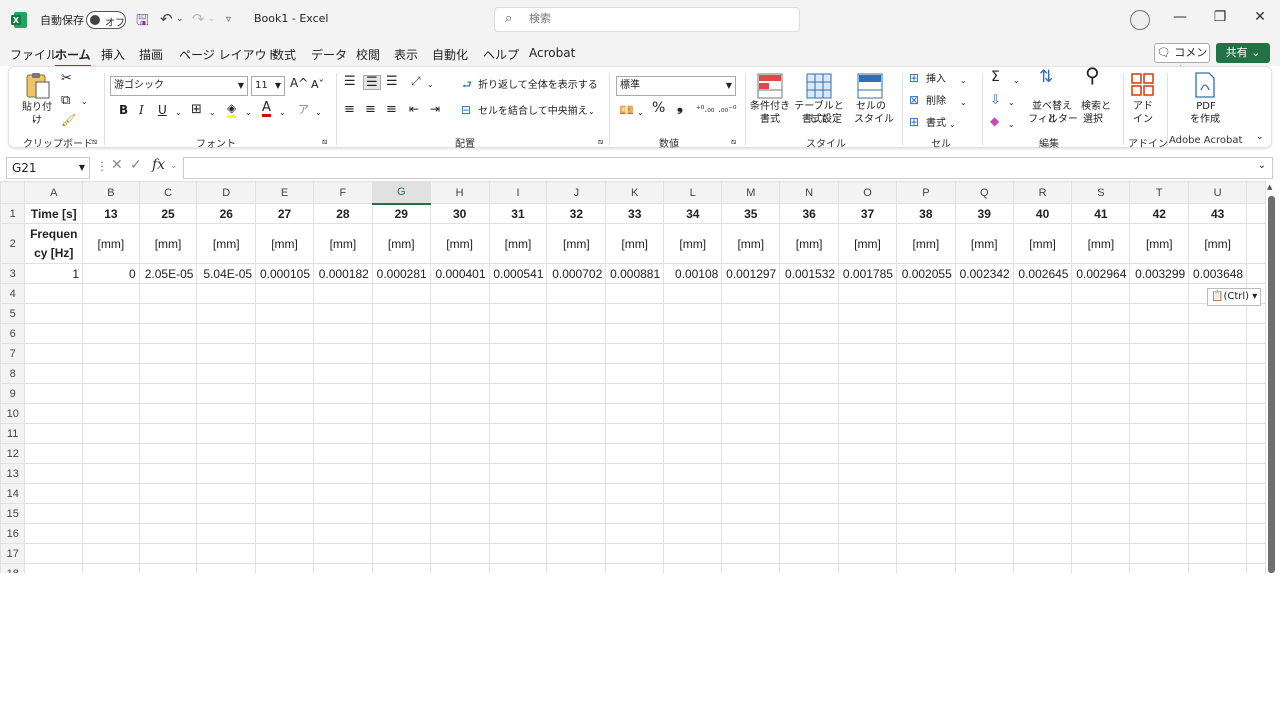 Image resolution: width=1280 pixels, height=720 pixels. Describe the element at coordinates (1096, 106) in the screenshot. I see `find-select-label-1: 検索と` at that location.